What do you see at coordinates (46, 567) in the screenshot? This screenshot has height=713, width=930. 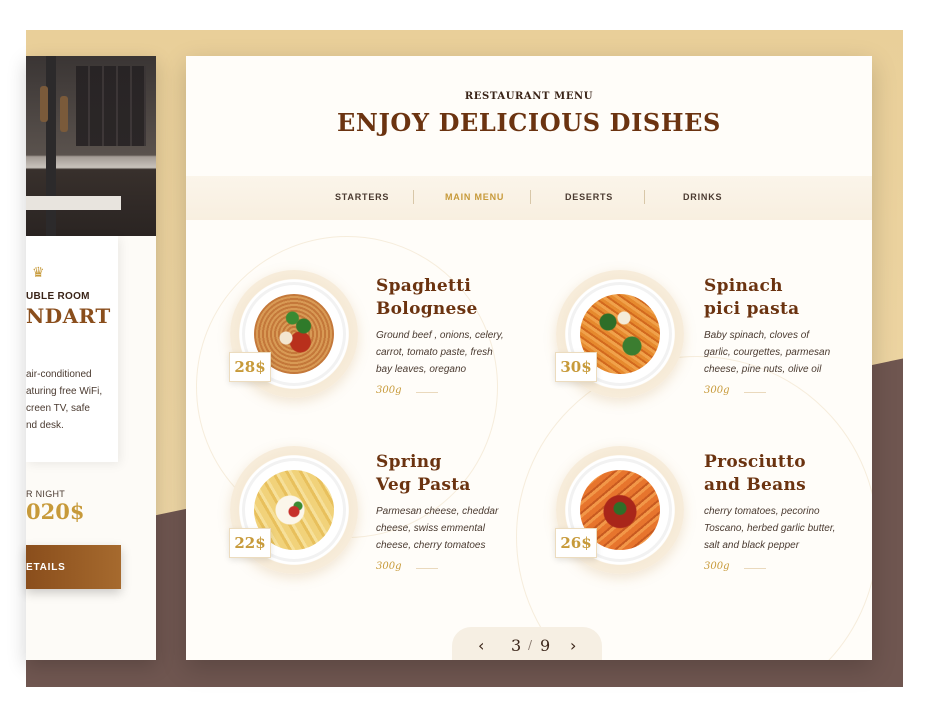 I see `details-button-label: ETAILS` at bounding box center [46, 567].